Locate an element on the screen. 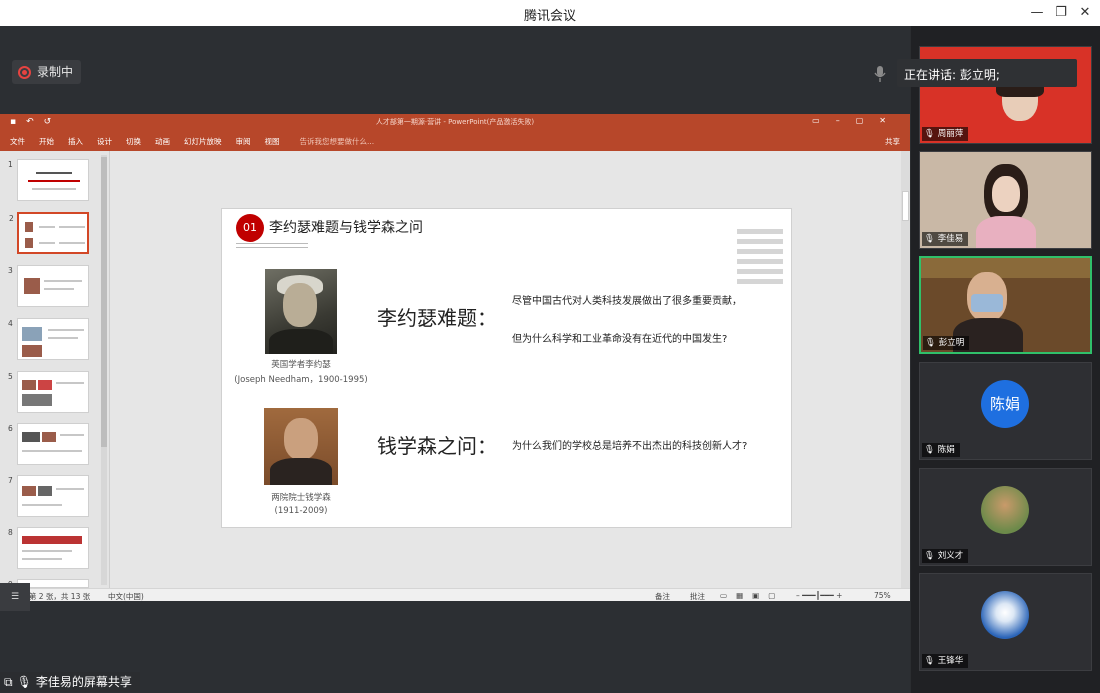  participant-tile: 🎙 王锋华 is located at coordinates (1005, 622).